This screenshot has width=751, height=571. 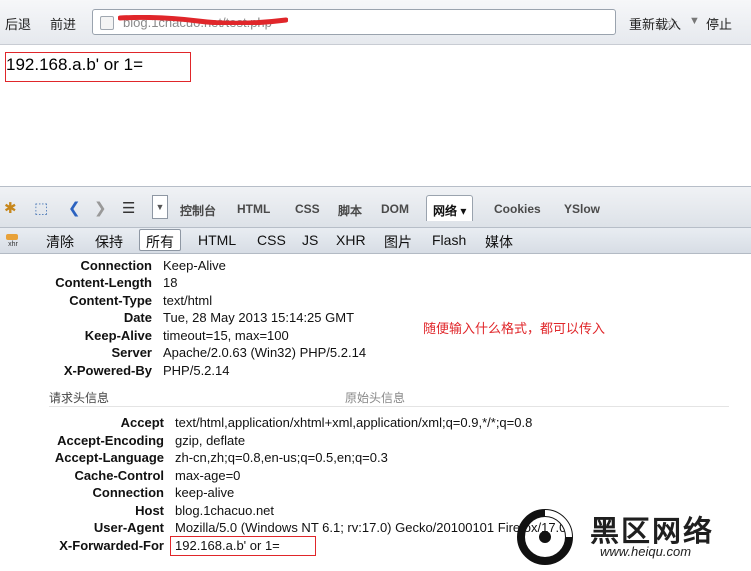 What do you see at coordinates (225, 510) in the screenshot?
I see `header-value: blog.1chacuo.net` at bounding box center [225, 510].